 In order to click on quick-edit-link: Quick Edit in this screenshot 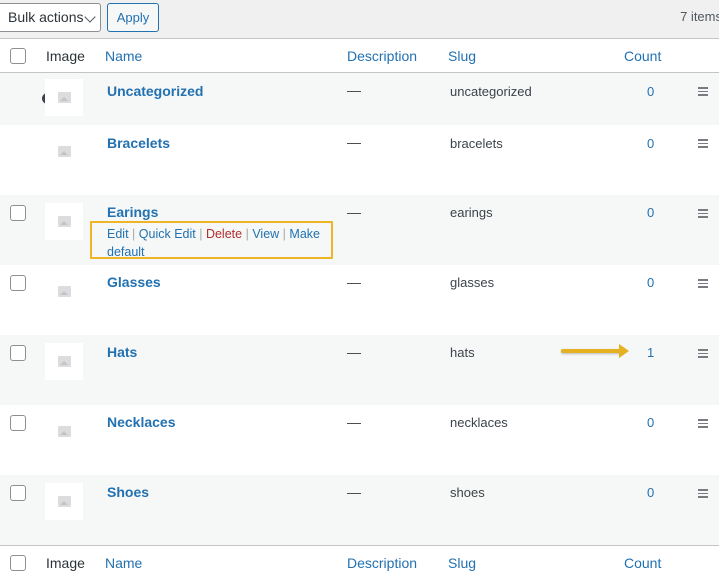, I will do `click(167, 234)`.